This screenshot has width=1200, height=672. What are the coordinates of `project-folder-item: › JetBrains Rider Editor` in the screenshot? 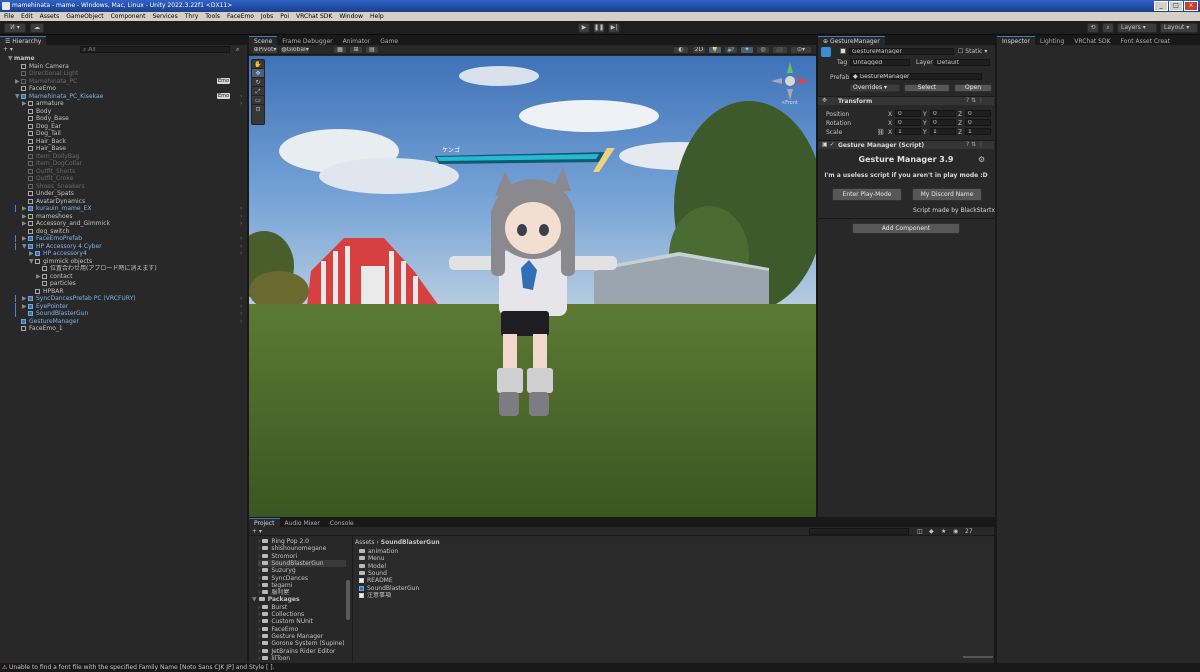 It's located at (302, 651).